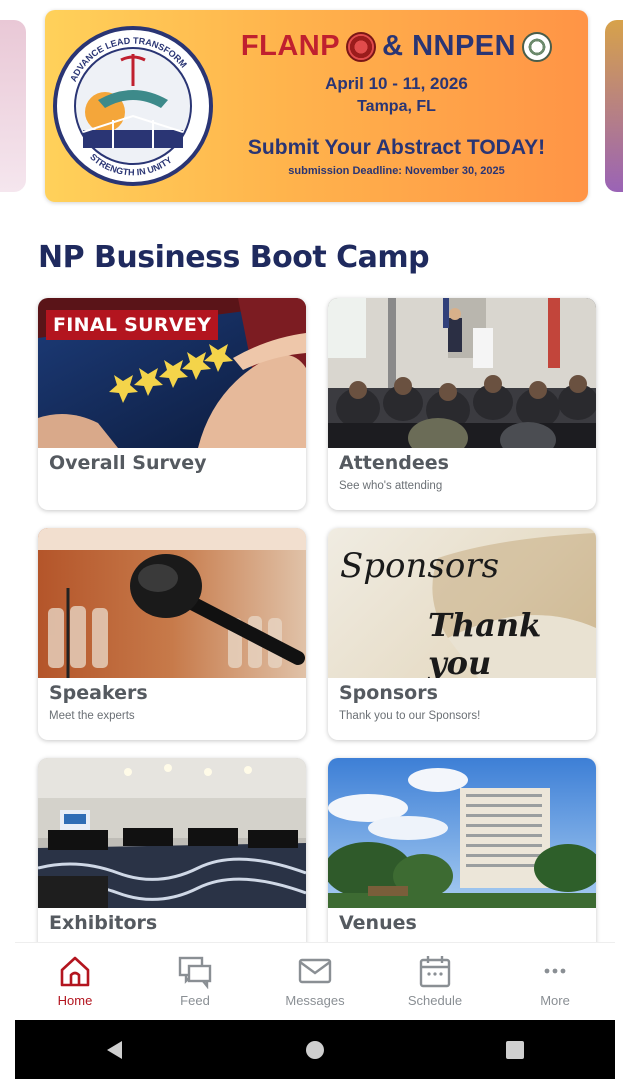 The image size is (623, 1079). I want to click on tab-more-label: More, so click(555, 1000).